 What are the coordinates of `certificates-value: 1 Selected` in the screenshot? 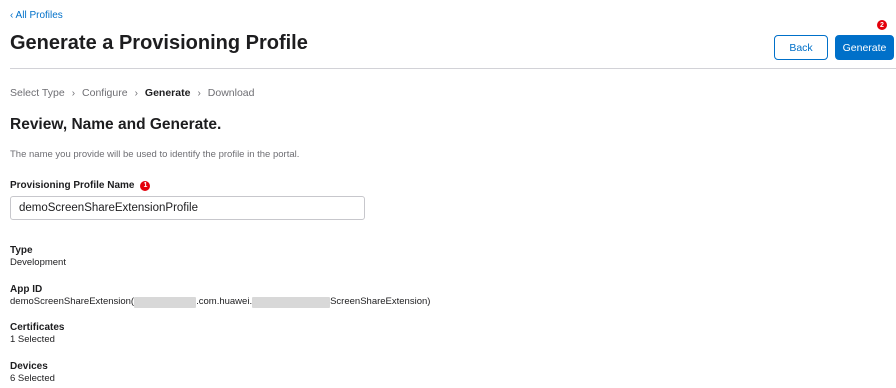 It's located at (32, 339).